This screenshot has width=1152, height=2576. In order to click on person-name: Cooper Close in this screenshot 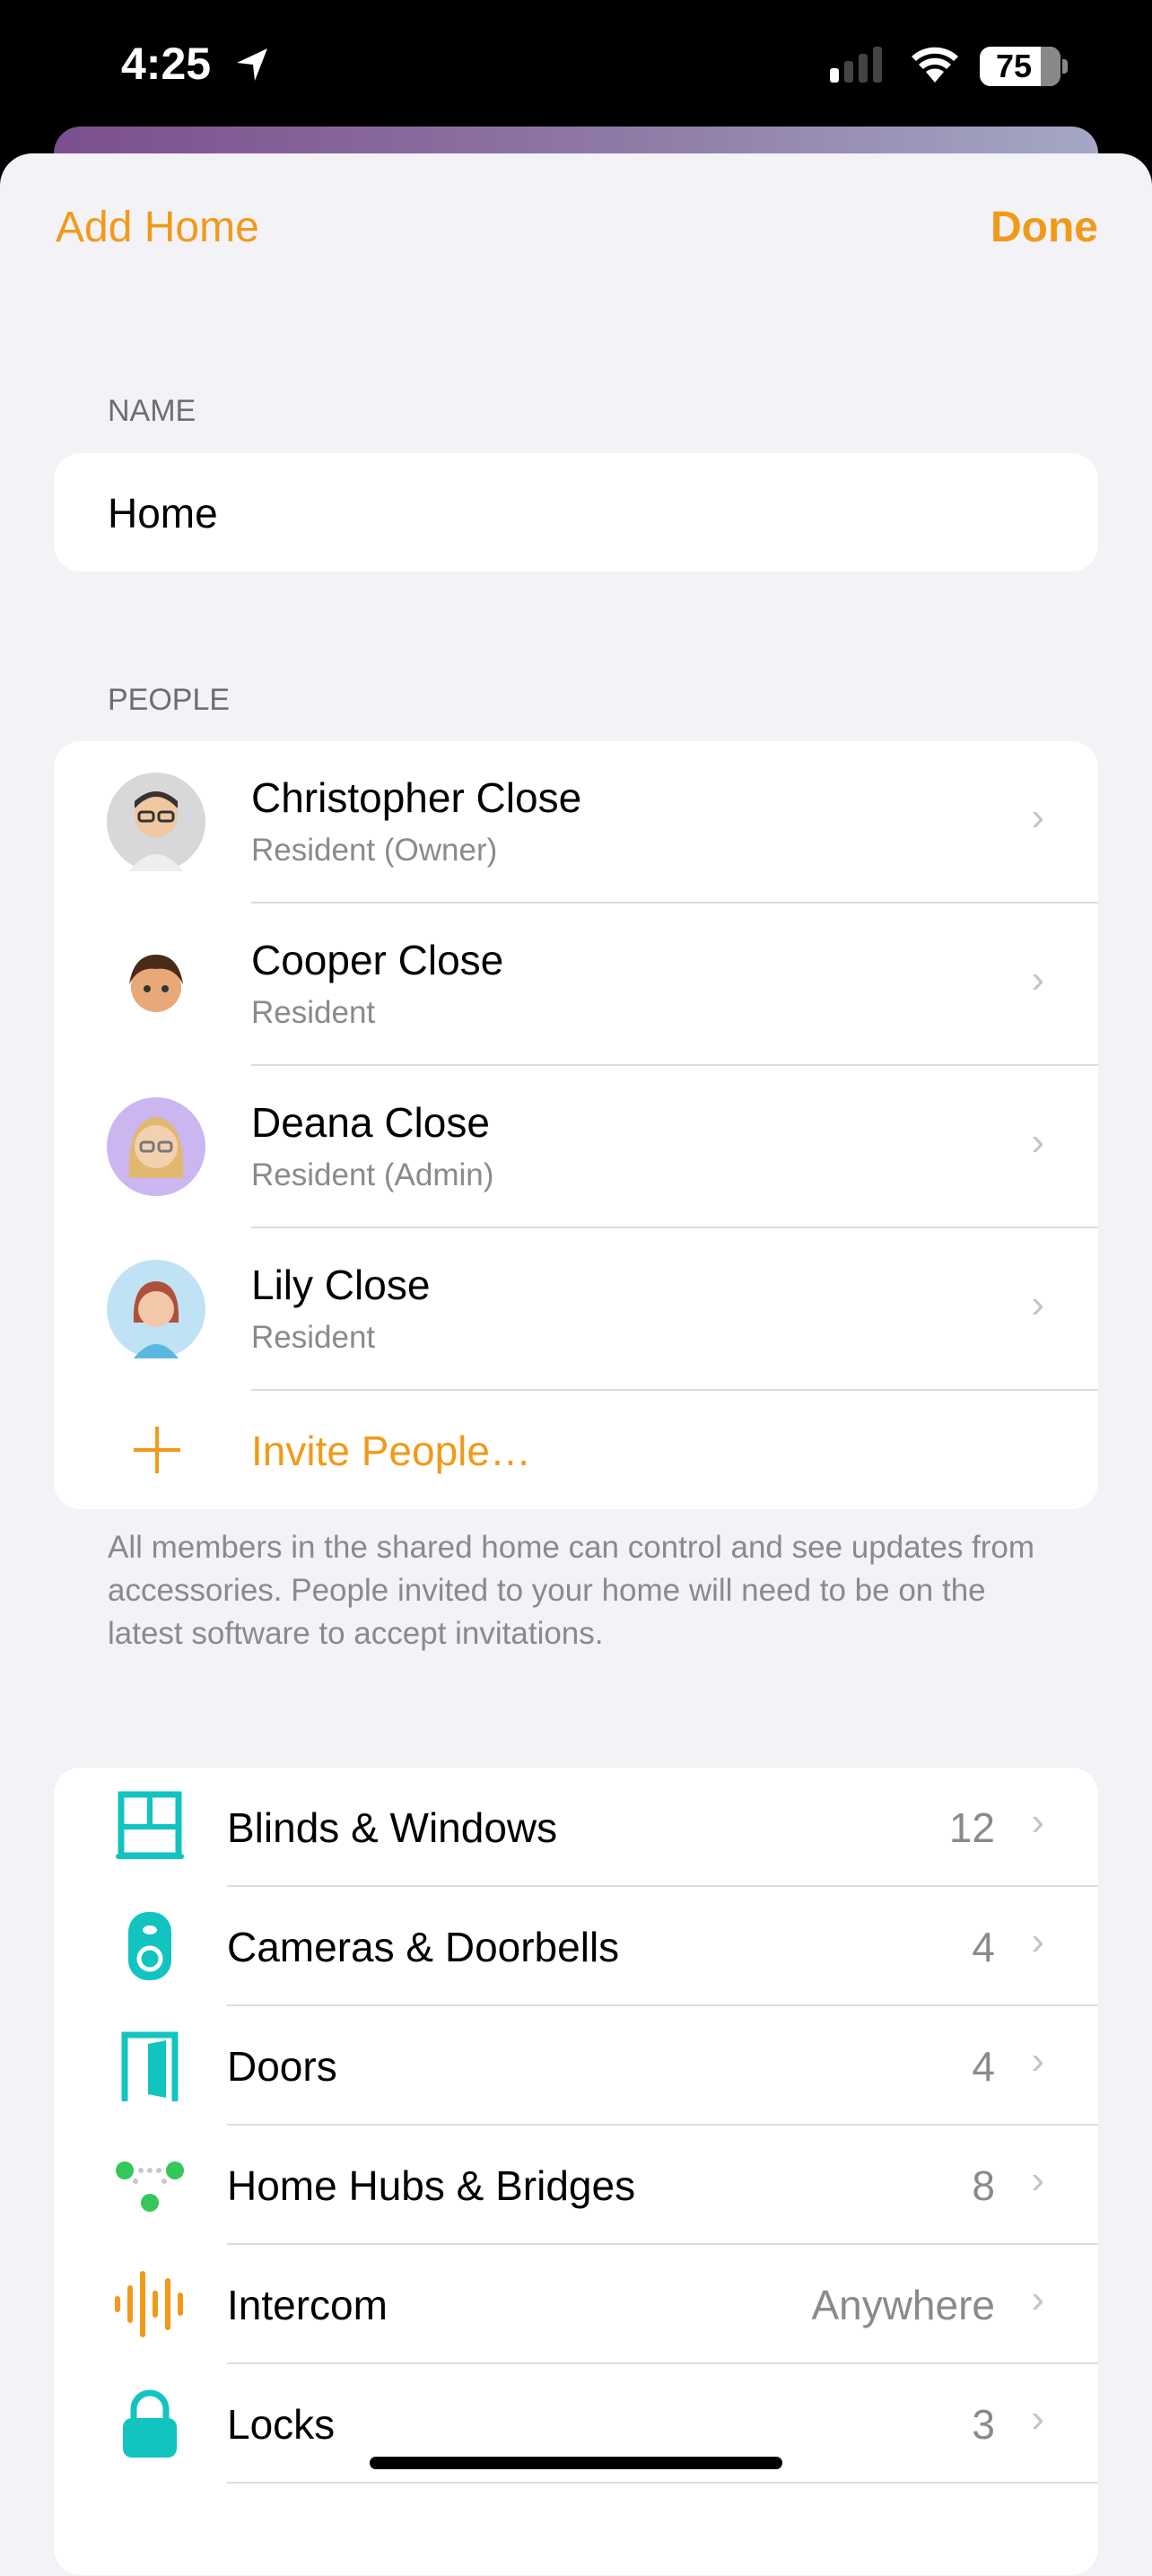, I will do `click(377, 960)`.